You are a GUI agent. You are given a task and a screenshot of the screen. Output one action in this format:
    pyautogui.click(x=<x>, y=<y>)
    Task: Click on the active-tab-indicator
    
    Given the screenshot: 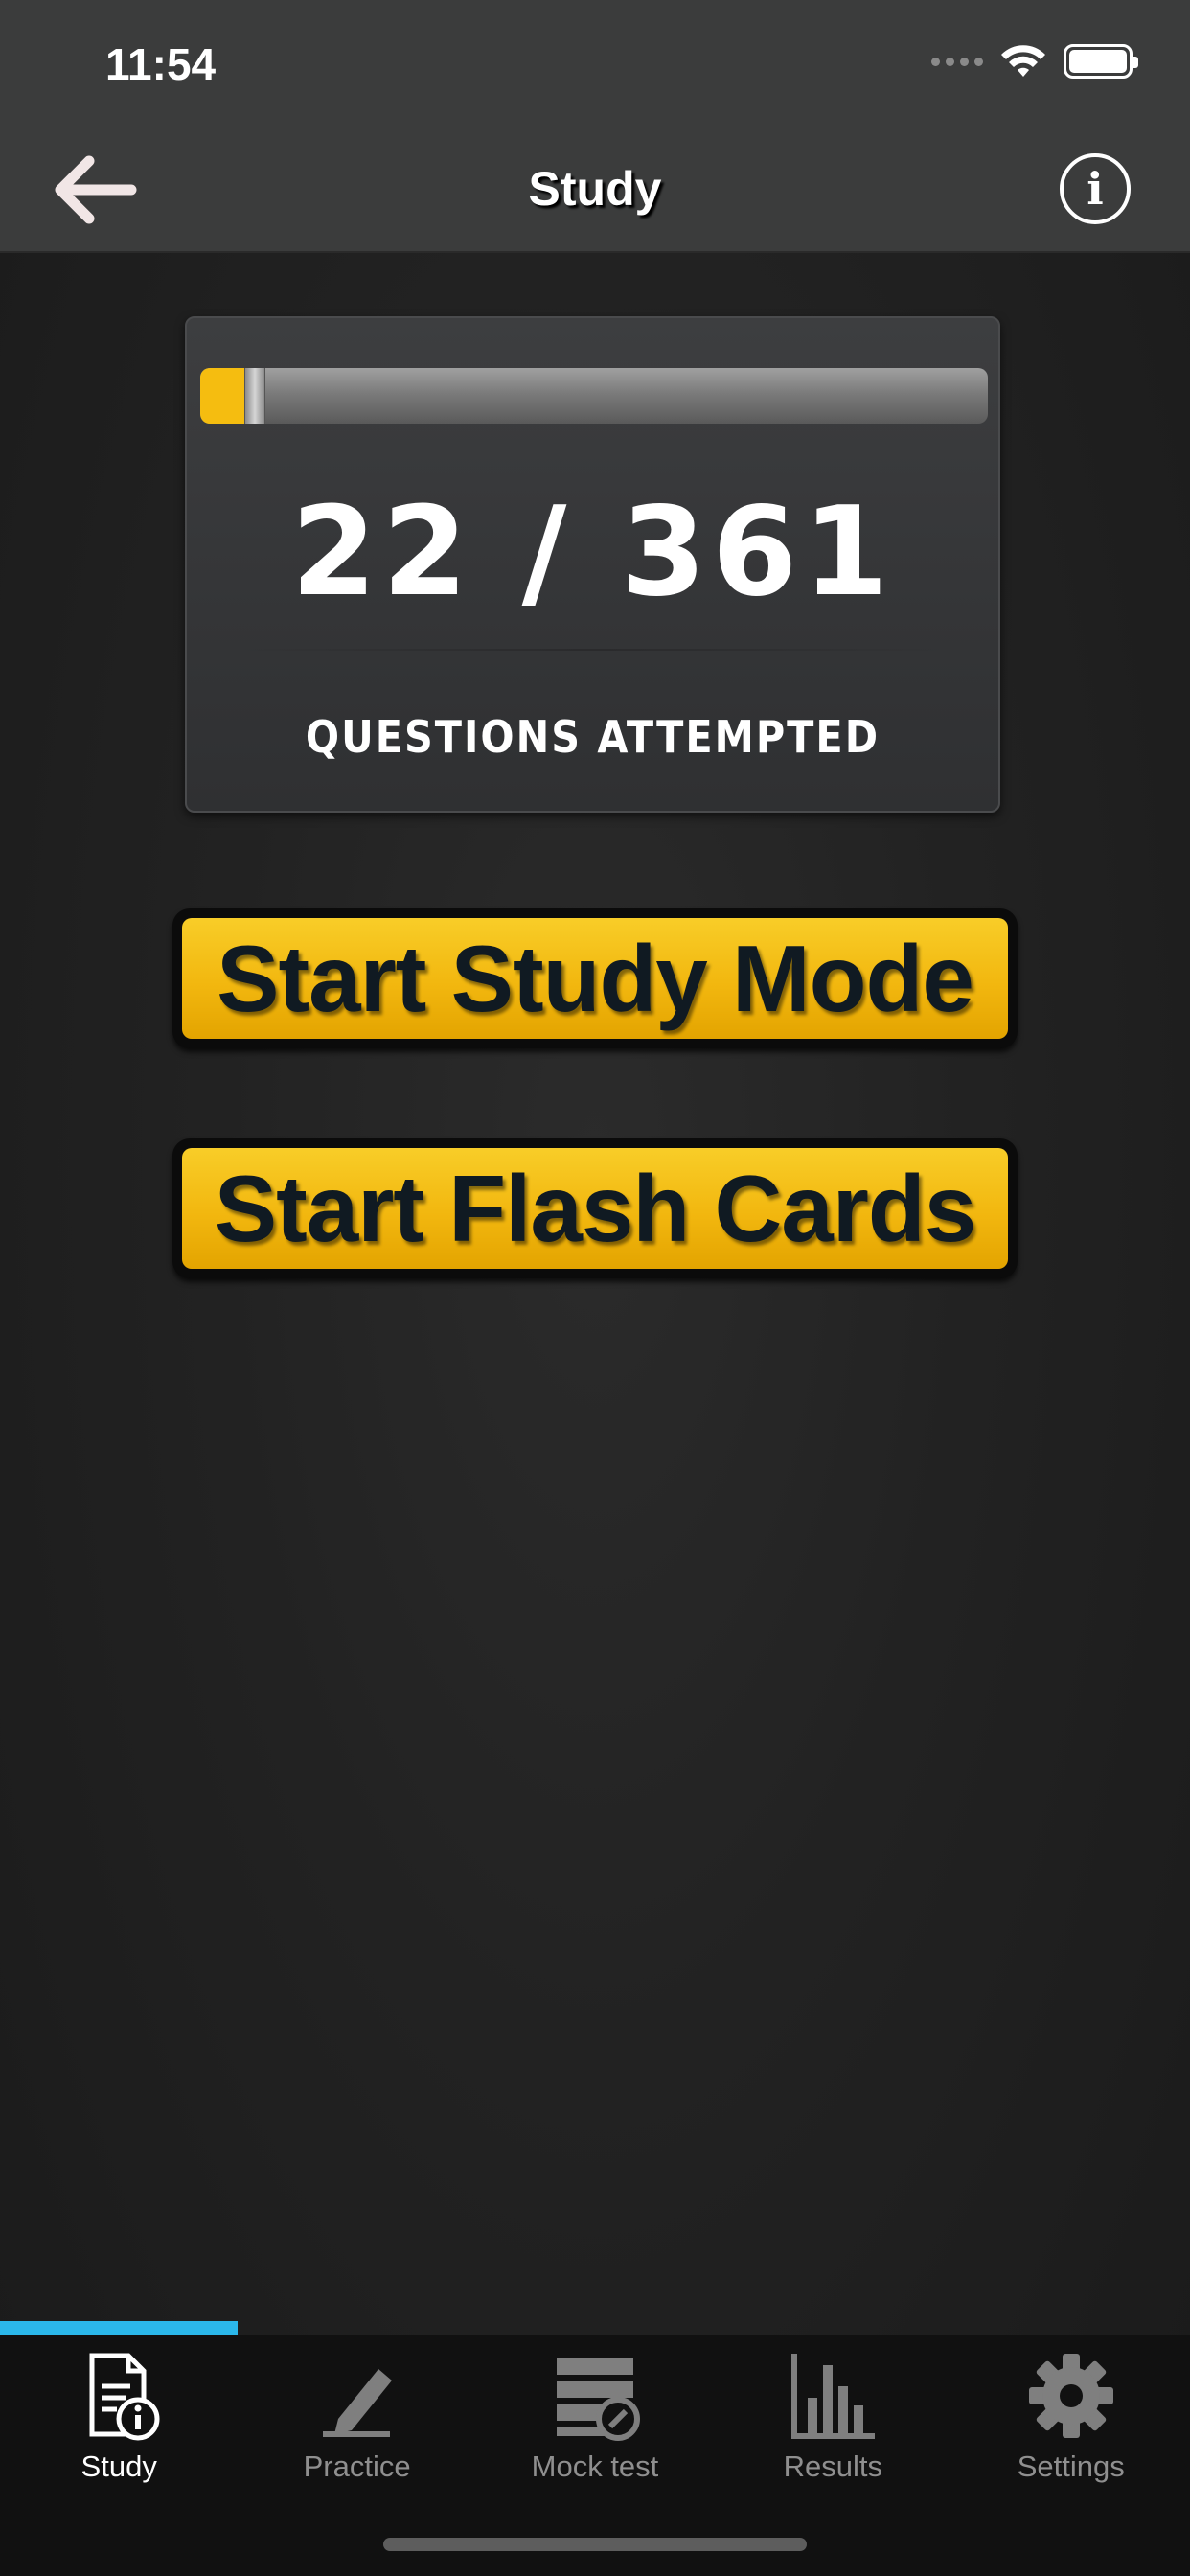 What is the action you would take?
    pyautogui.click(x=119, y=2327)
    